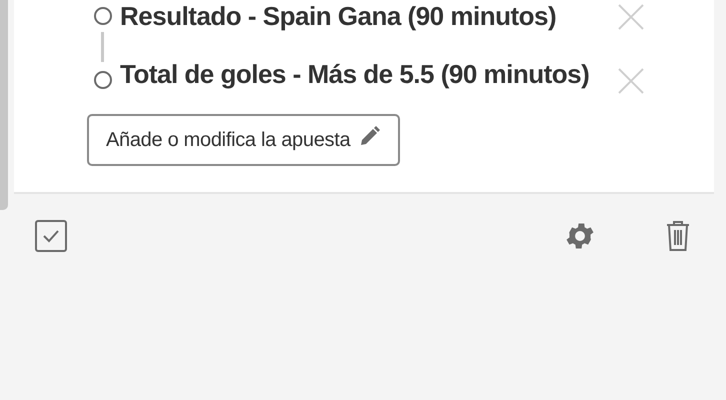 This screenshot has width=726, height=400. What do you see at coordinates (243, 140) in the screenshot?
I see `edit-bet-button: Añade o modifica la apuesta` at bounding box center [243, 140].